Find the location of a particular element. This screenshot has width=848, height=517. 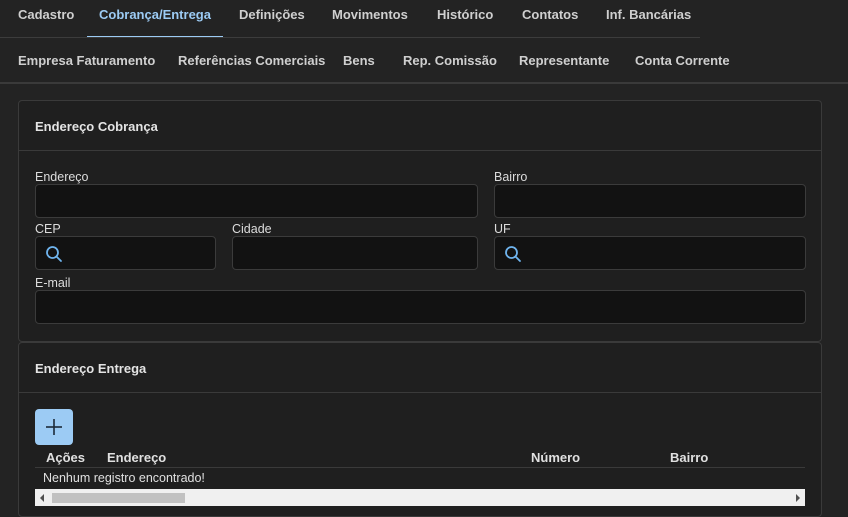

uf-label: UF is located at coordinates (502, 229).